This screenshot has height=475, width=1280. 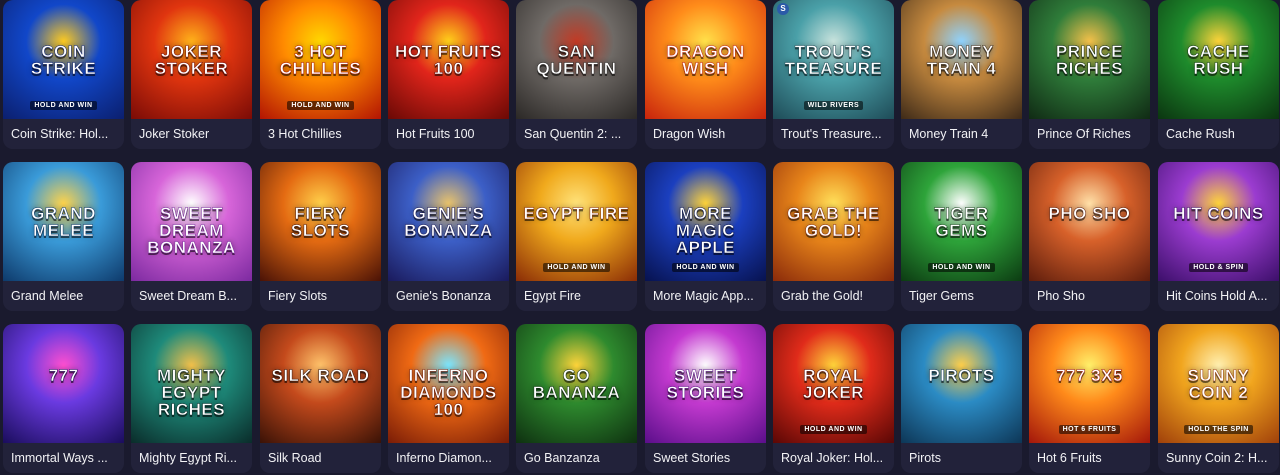 What do you see at coordinates (1218, 383) in the screenshot?
I see `game-thumbnail: SUNNY COIN 2 HOLD THE SPIN` at bounding box center [1218, 383].